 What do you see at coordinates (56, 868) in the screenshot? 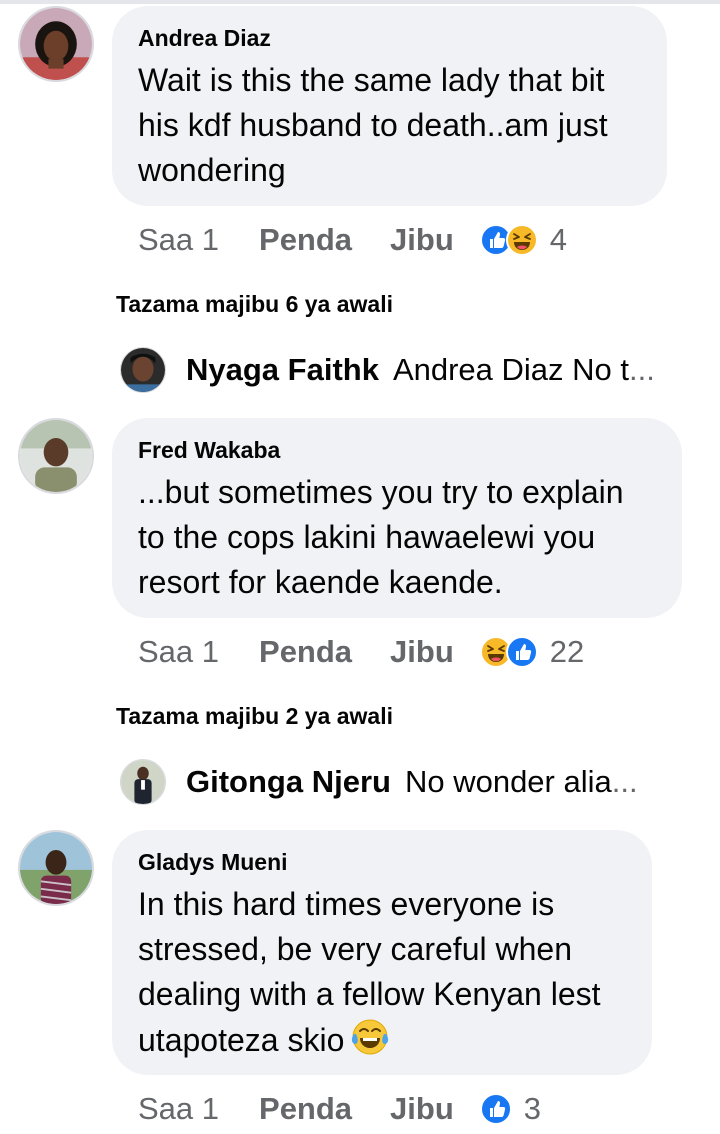
I see `avatar-gladys-mueni` at bounding box center [56, 868].